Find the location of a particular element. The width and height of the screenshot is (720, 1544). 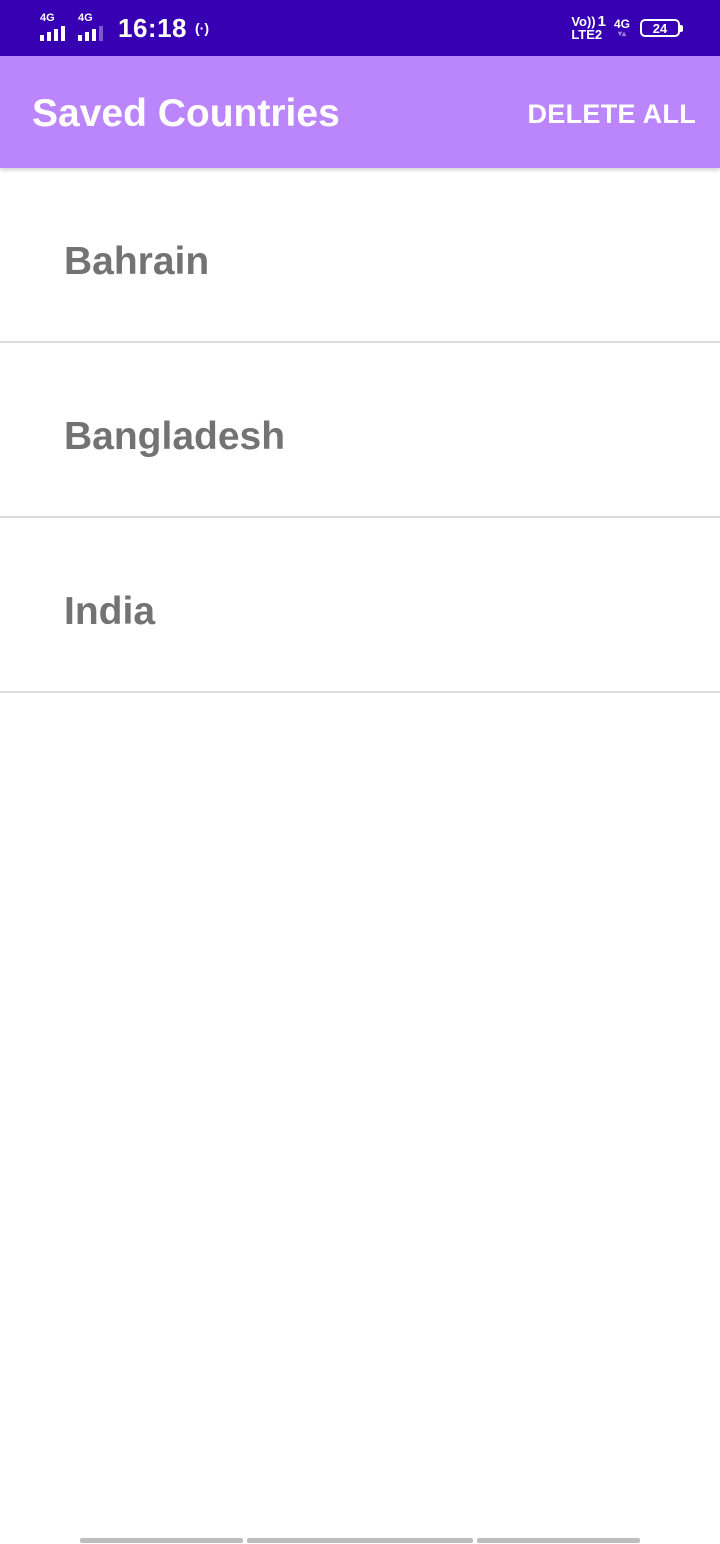

volte-icon: Vo)) 1 LTE2 is located at coordinates (588, 28).